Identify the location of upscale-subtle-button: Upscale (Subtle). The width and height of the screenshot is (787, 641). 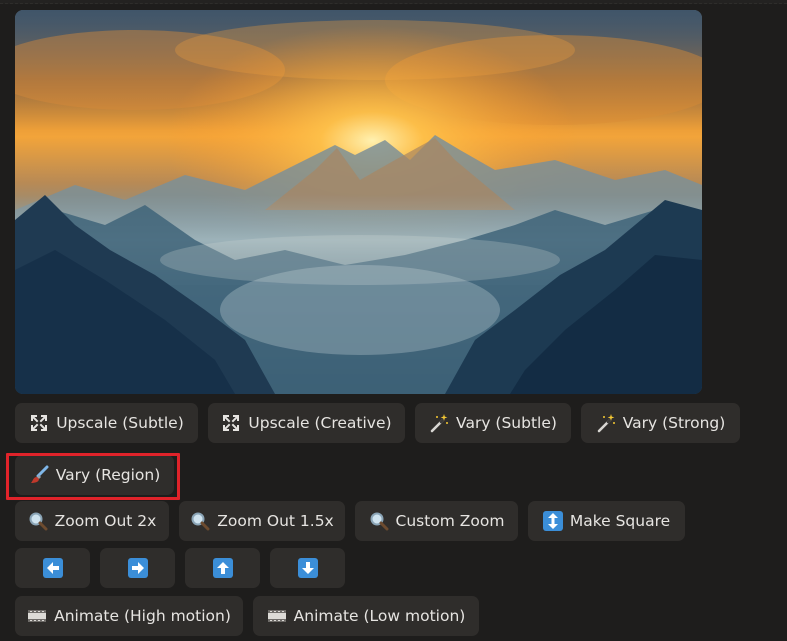
(106, 423).